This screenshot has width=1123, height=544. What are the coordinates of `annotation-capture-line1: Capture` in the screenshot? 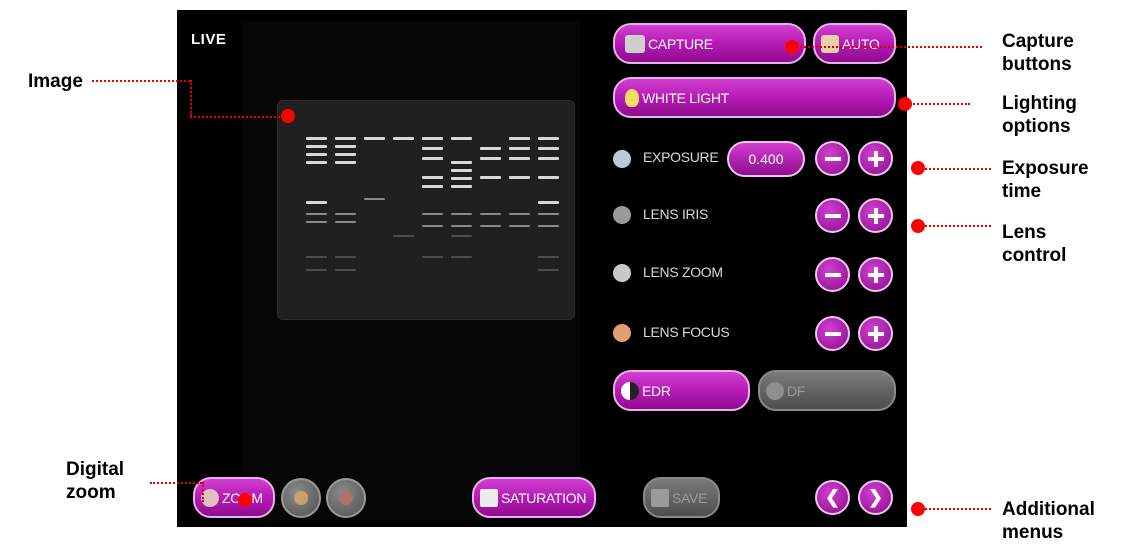 It's located at (1038, 41).